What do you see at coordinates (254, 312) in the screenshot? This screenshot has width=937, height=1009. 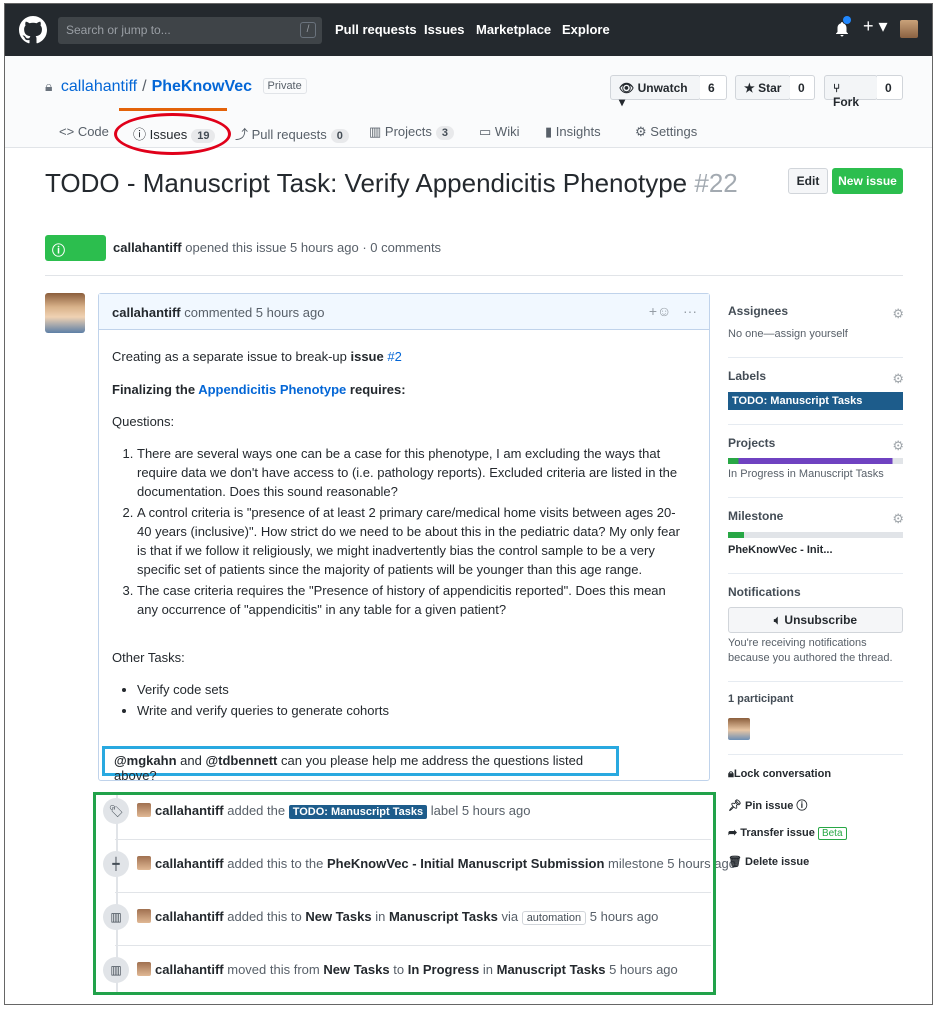 I see `comment-timestamp: commented 5 hours ago` at bounding box center [254, 312].